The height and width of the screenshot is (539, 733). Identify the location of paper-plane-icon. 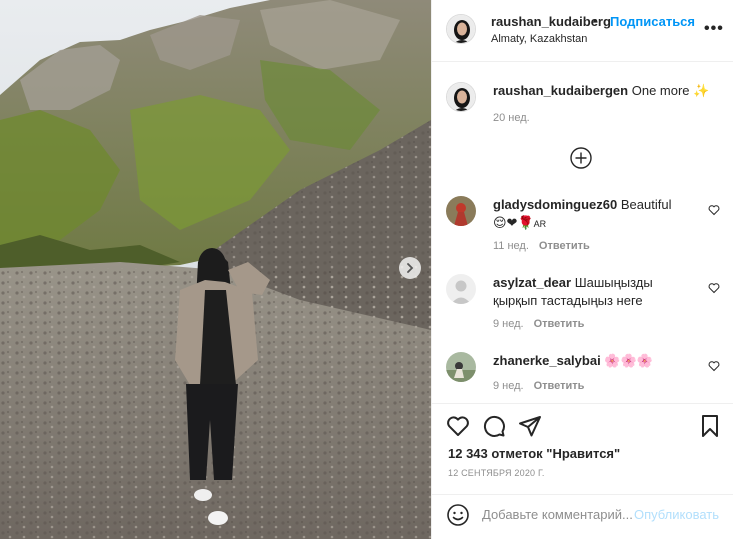
(530, 426).